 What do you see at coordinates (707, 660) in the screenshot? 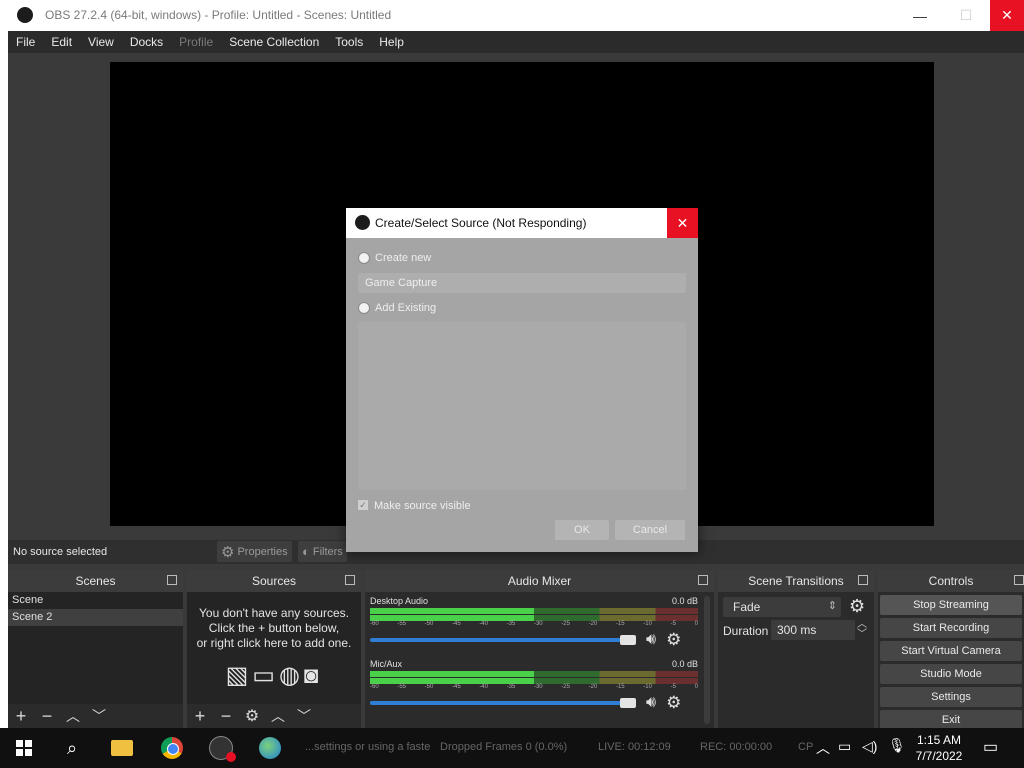
I see `scrollbar` at bounding box center [707, 660].